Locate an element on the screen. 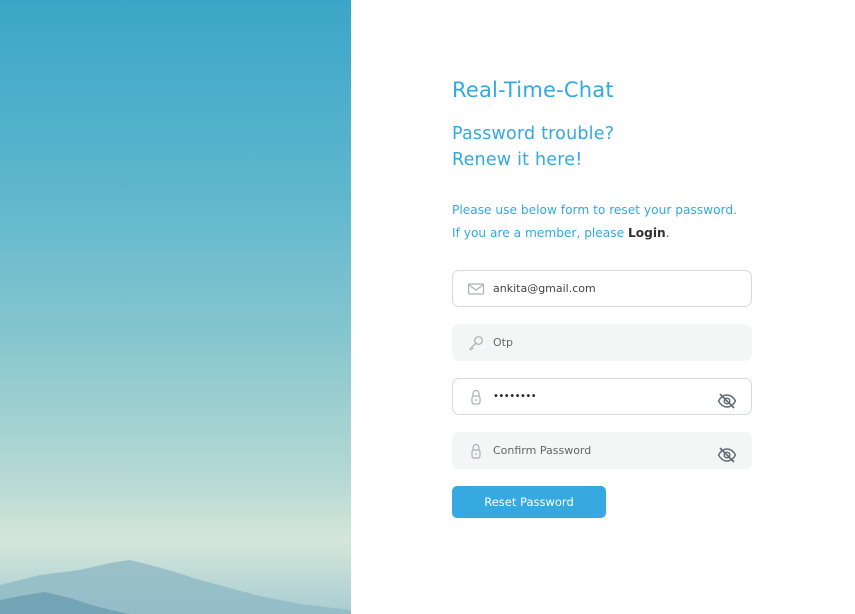 The image size is (855, 614). heading-line-2: Renew it here! is located at coordinates (517, 160).